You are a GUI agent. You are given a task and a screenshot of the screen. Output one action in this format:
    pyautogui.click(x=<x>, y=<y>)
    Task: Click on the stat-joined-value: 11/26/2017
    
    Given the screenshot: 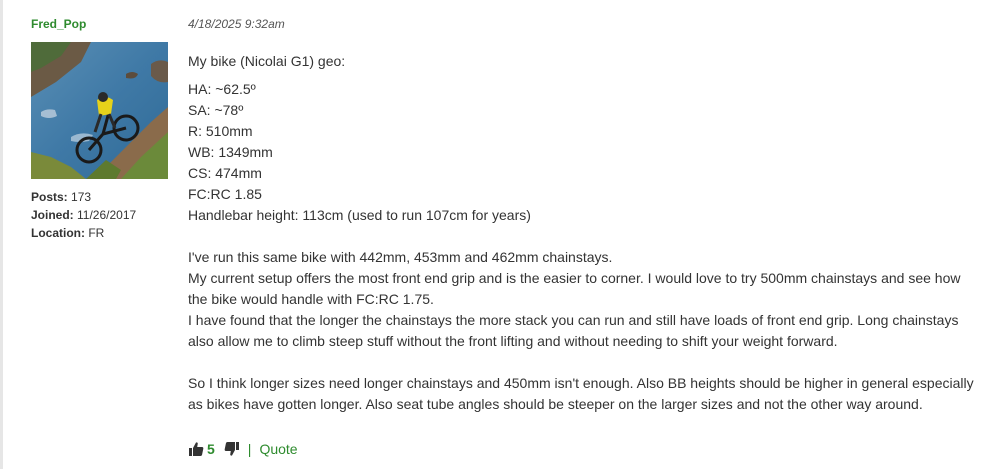 What is the action you would take?
    pyautogui.click(x=107, y=215)
    